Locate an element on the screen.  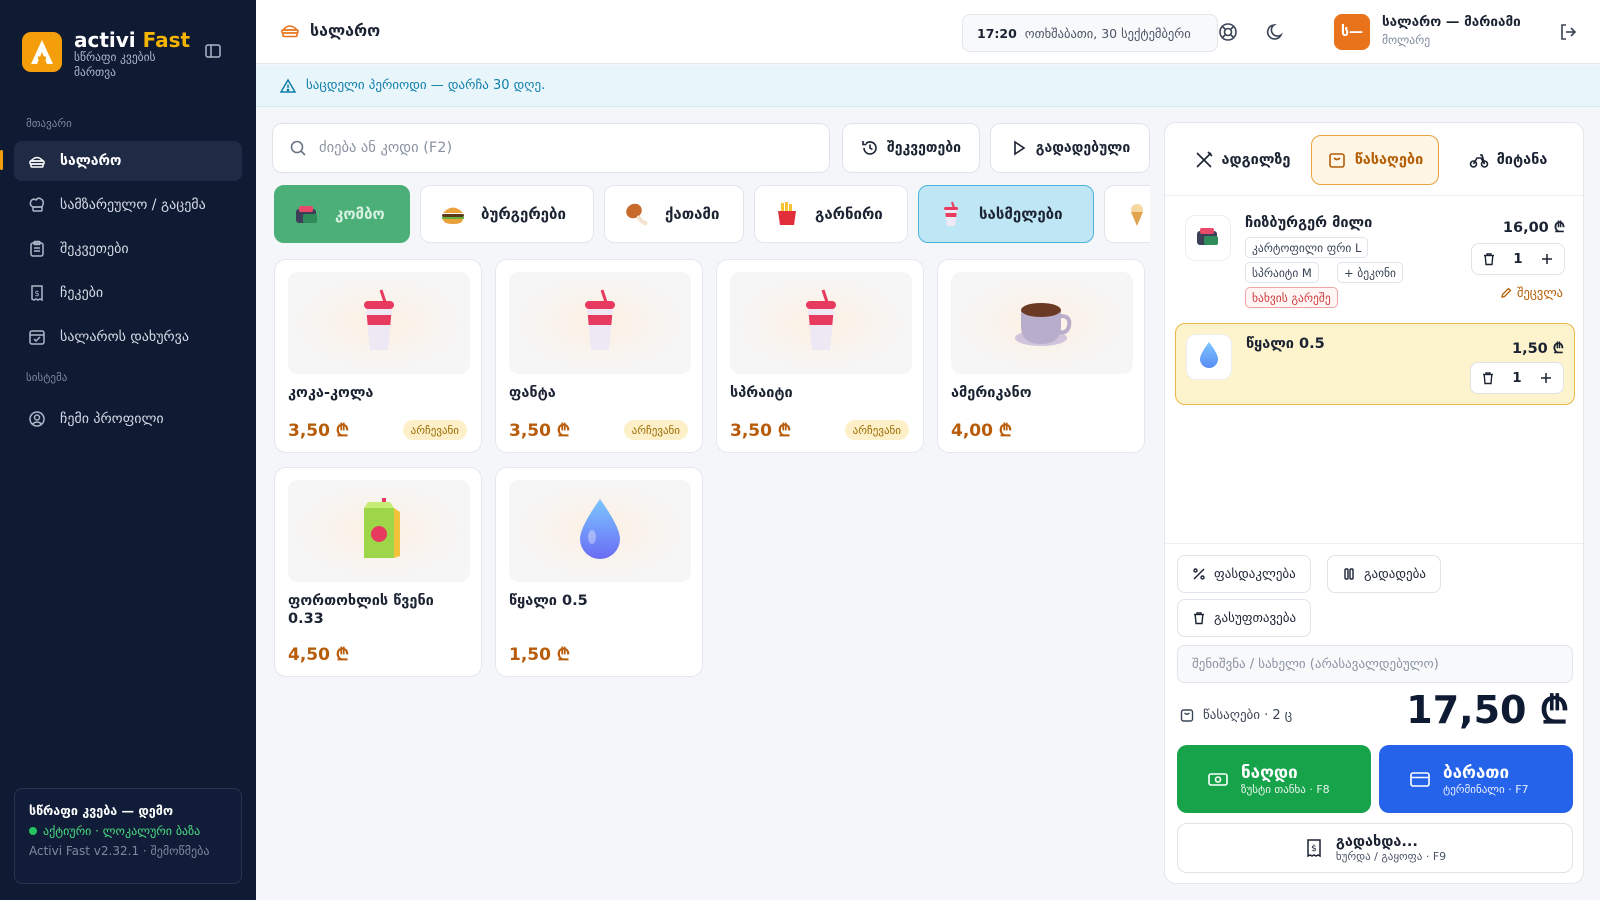
sidebar-item-label: სალარო is located at coordinates (91, 161).